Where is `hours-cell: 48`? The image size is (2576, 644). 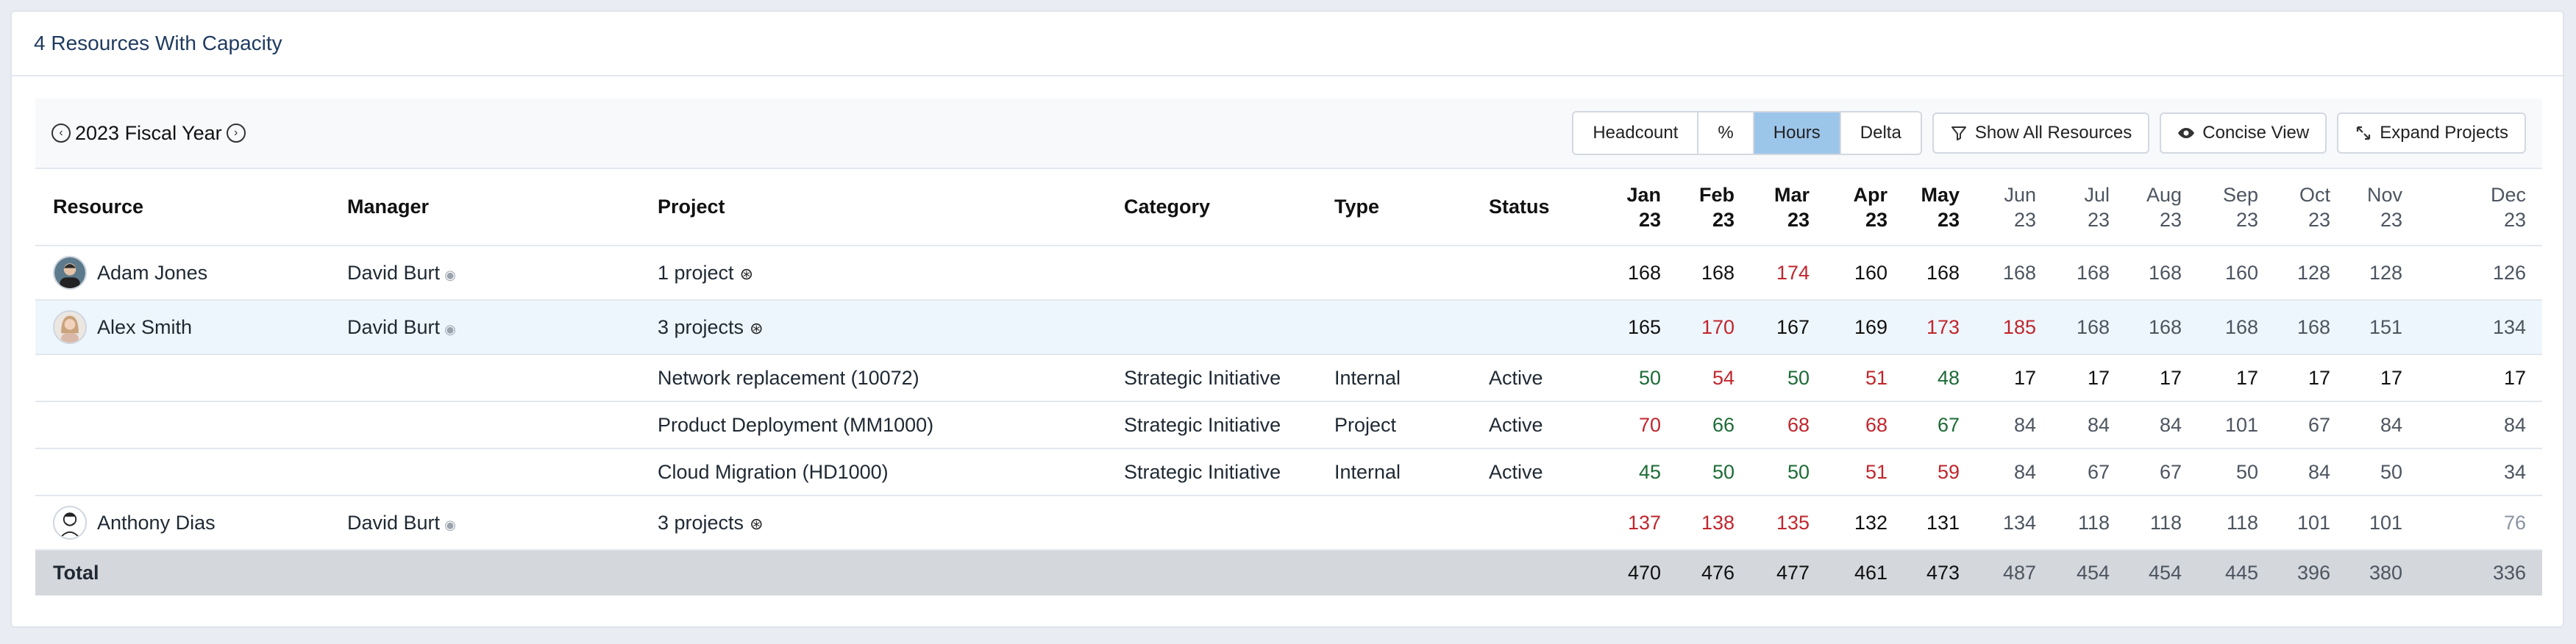 hours-cell: 48 is located at coordinates (1940, 378).